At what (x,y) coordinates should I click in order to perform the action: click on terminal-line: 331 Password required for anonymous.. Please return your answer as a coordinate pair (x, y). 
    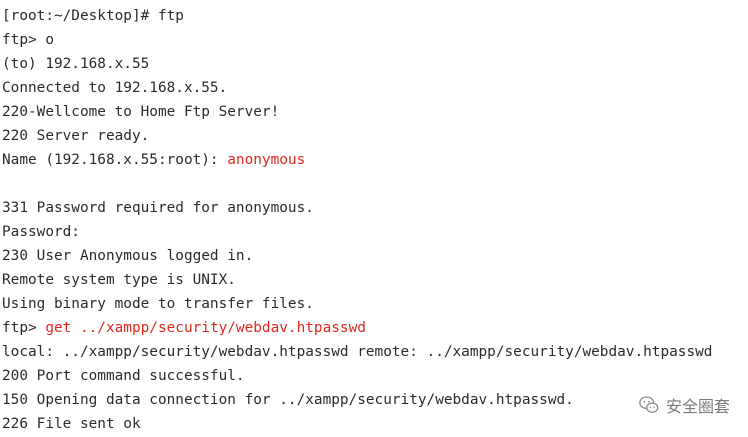
    Looking at the image, I should click on (375, 208).